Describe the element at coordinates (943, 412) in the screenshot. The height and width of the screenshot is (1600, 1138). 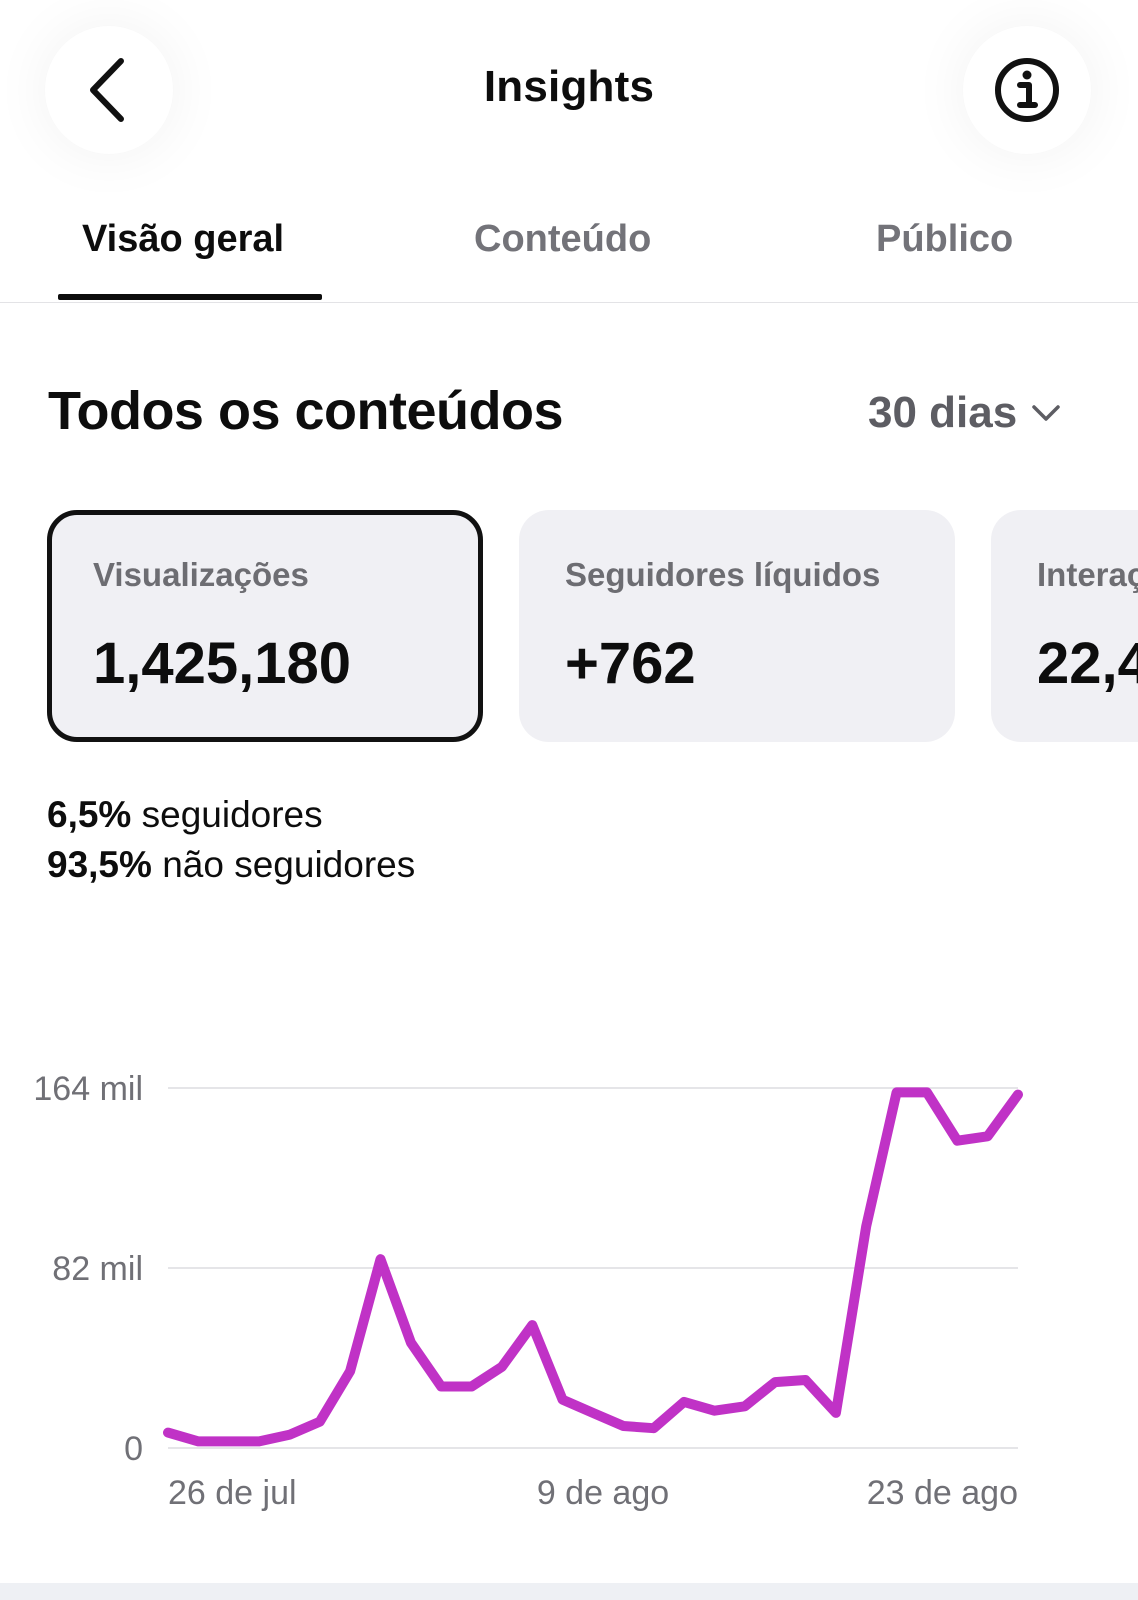
I see `date-range-label: 30 dias` at that location.